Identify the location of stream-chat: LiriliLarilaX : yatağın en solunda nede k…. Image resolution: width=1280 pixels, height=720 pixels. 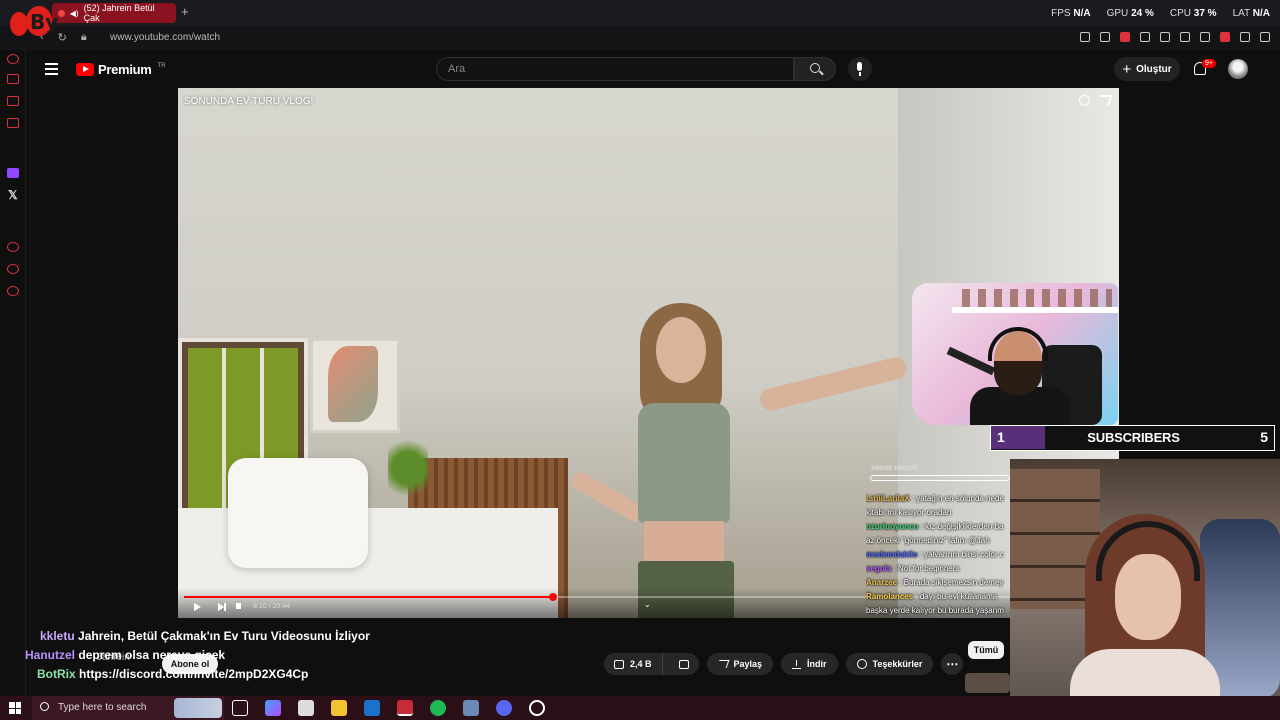
(938, 555).